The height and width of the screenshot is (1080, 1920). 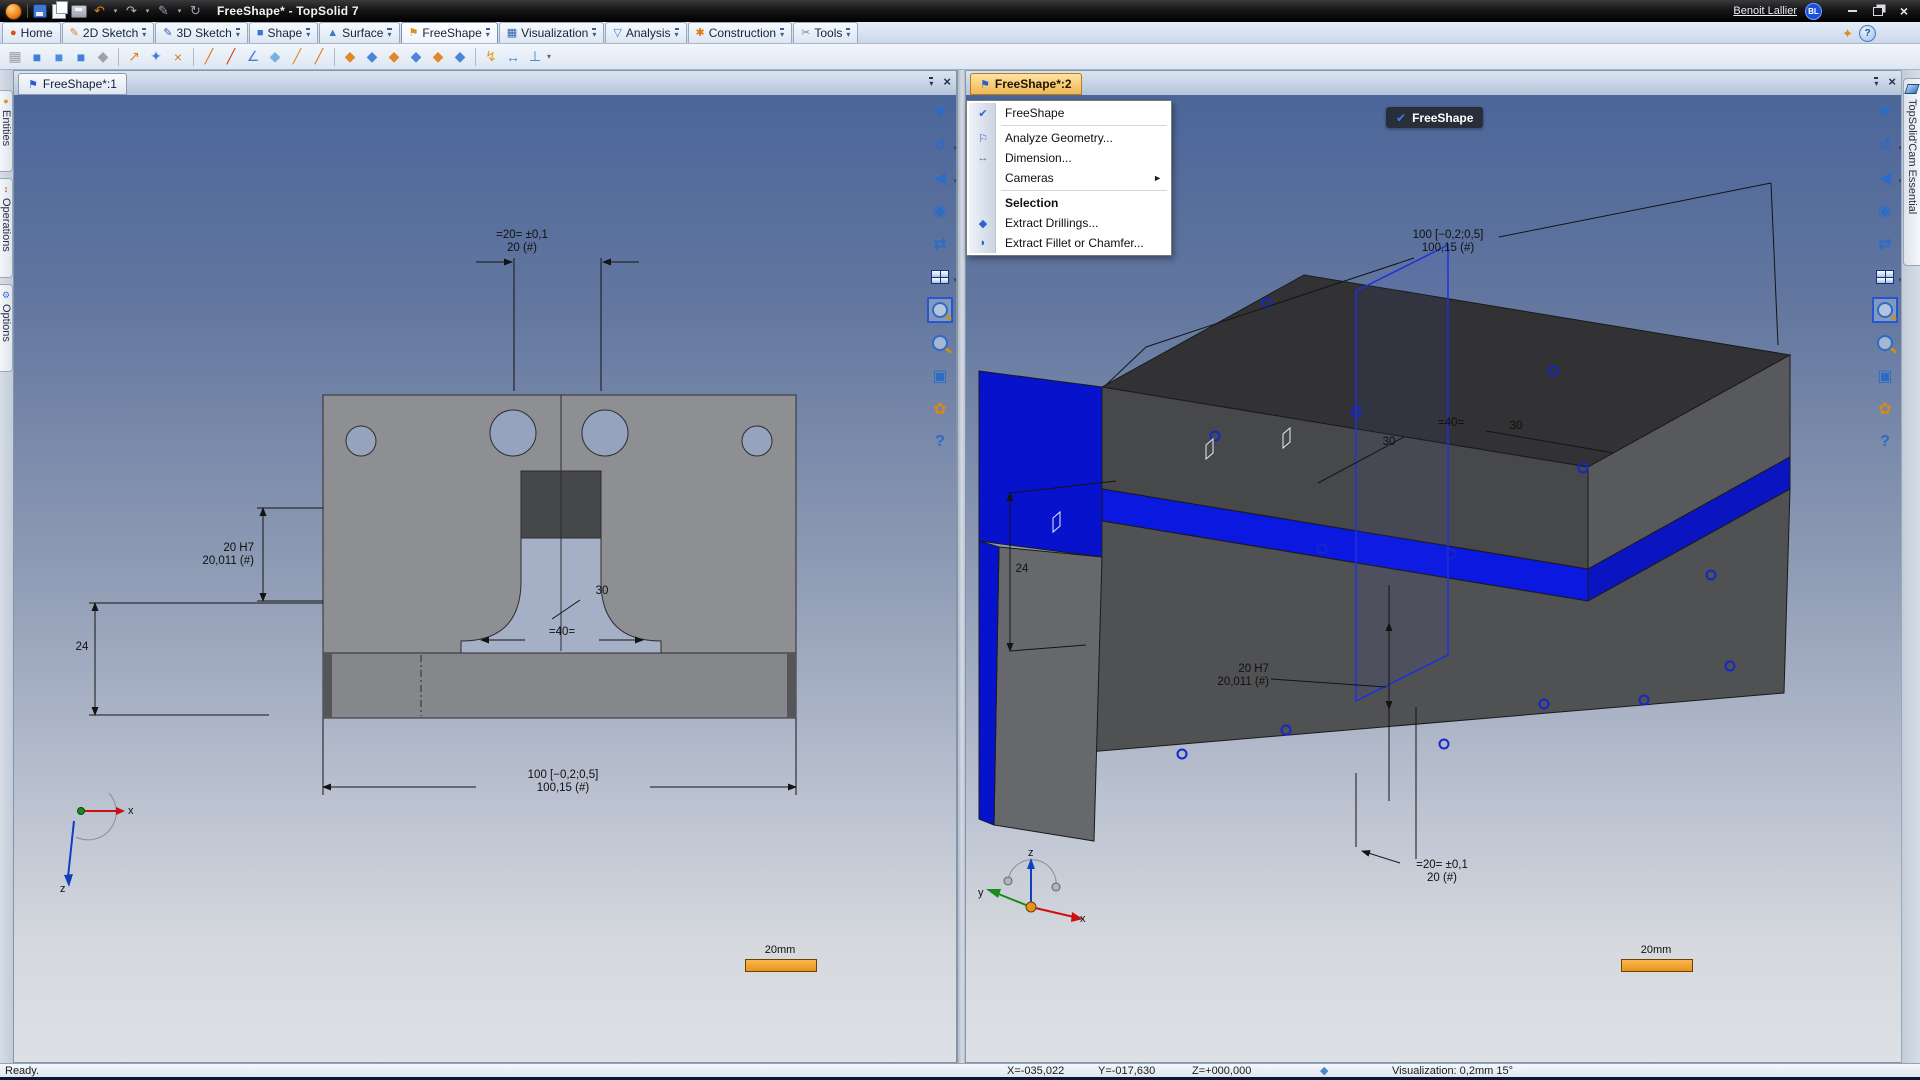 What do you see at coordinates (1069, 113) in the screenshot?
I see `menu-item-freeshape: ✔ FreeShape` at bounding box center [1069, 113].